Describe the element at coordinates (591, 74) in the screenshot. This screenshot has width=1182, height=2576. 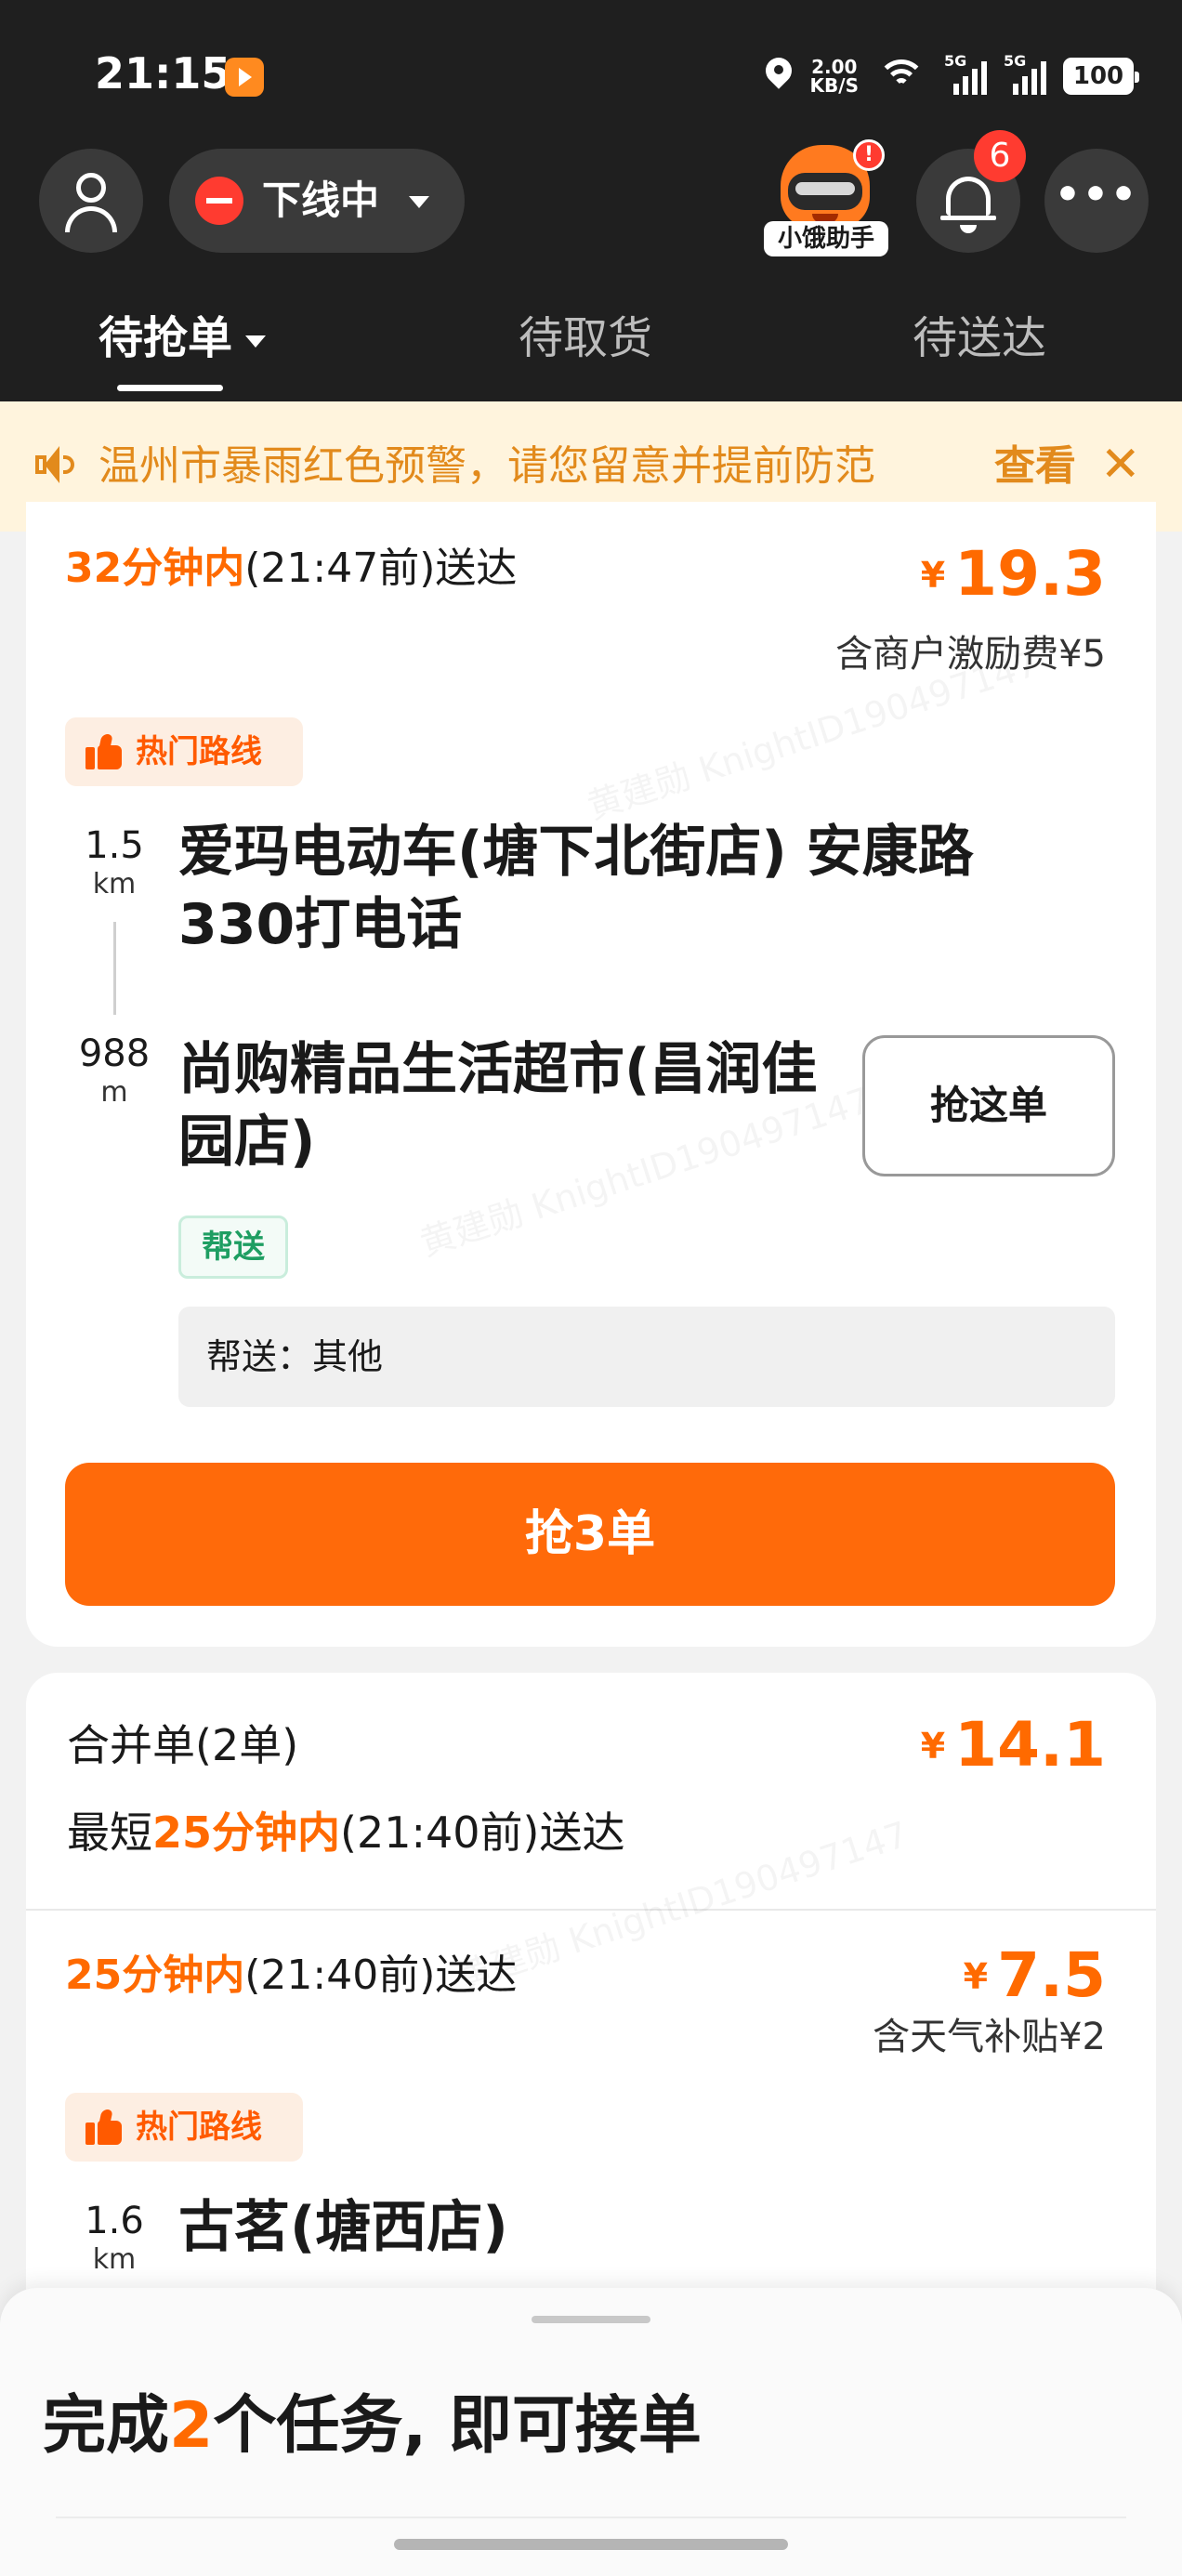
I see `status-bar: 21:15 2.00 KB/S 5G 5G 100` at that location.